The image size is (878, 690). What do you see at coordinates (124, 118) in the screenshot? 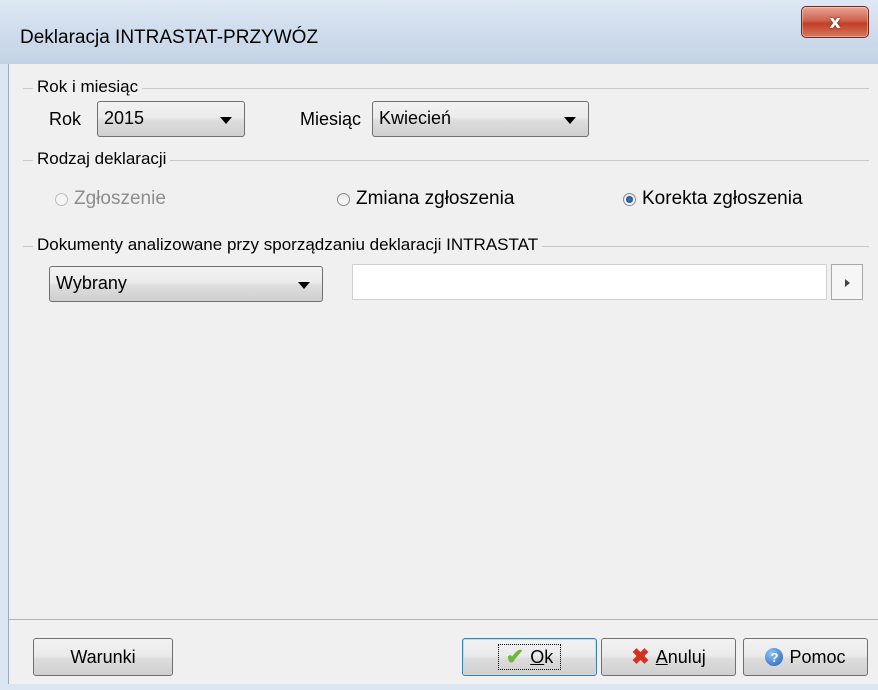
I see `year-select-value: 2015` at bounding box center [124, 118].